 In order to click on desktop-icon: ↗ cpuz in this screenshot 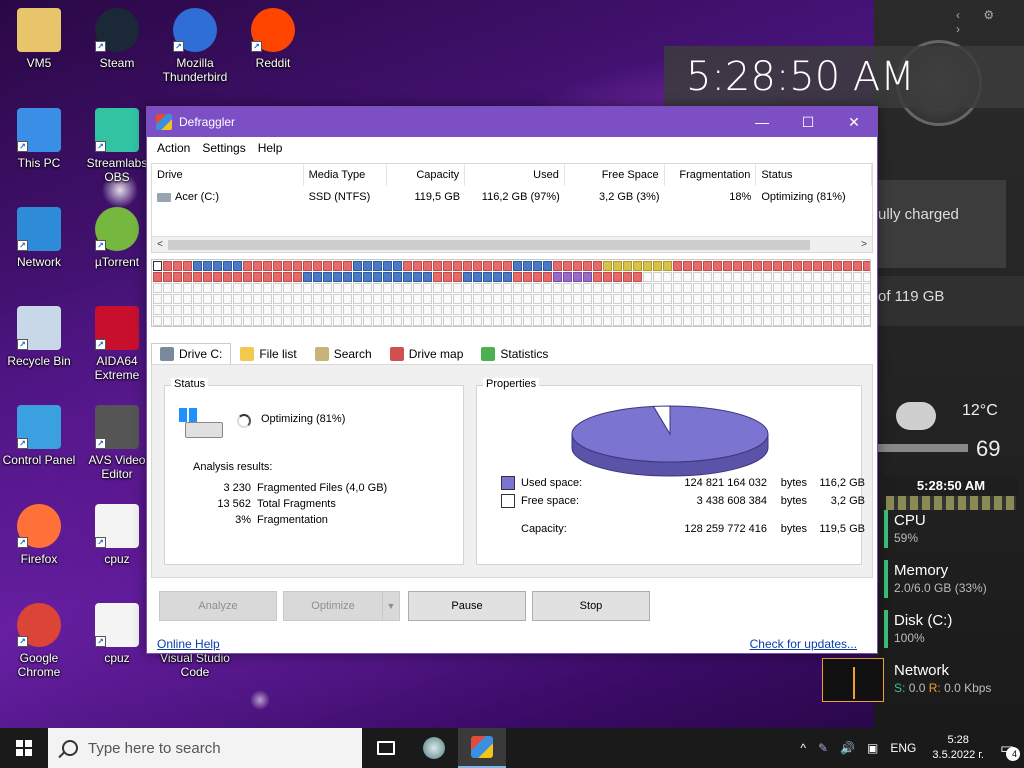, I will do `click(117, 634)`.